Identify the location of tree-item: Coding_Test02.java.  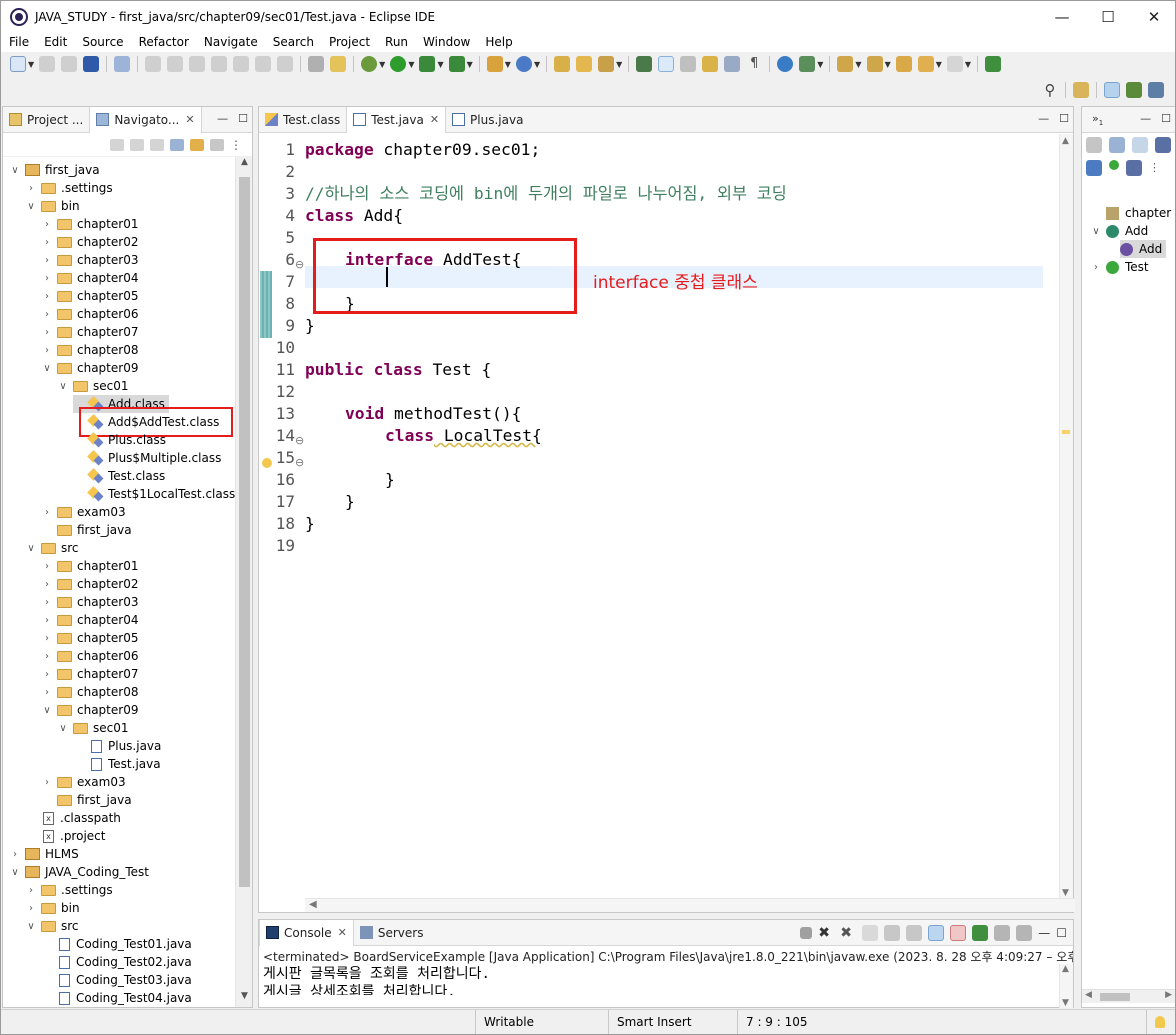
(116, 962).